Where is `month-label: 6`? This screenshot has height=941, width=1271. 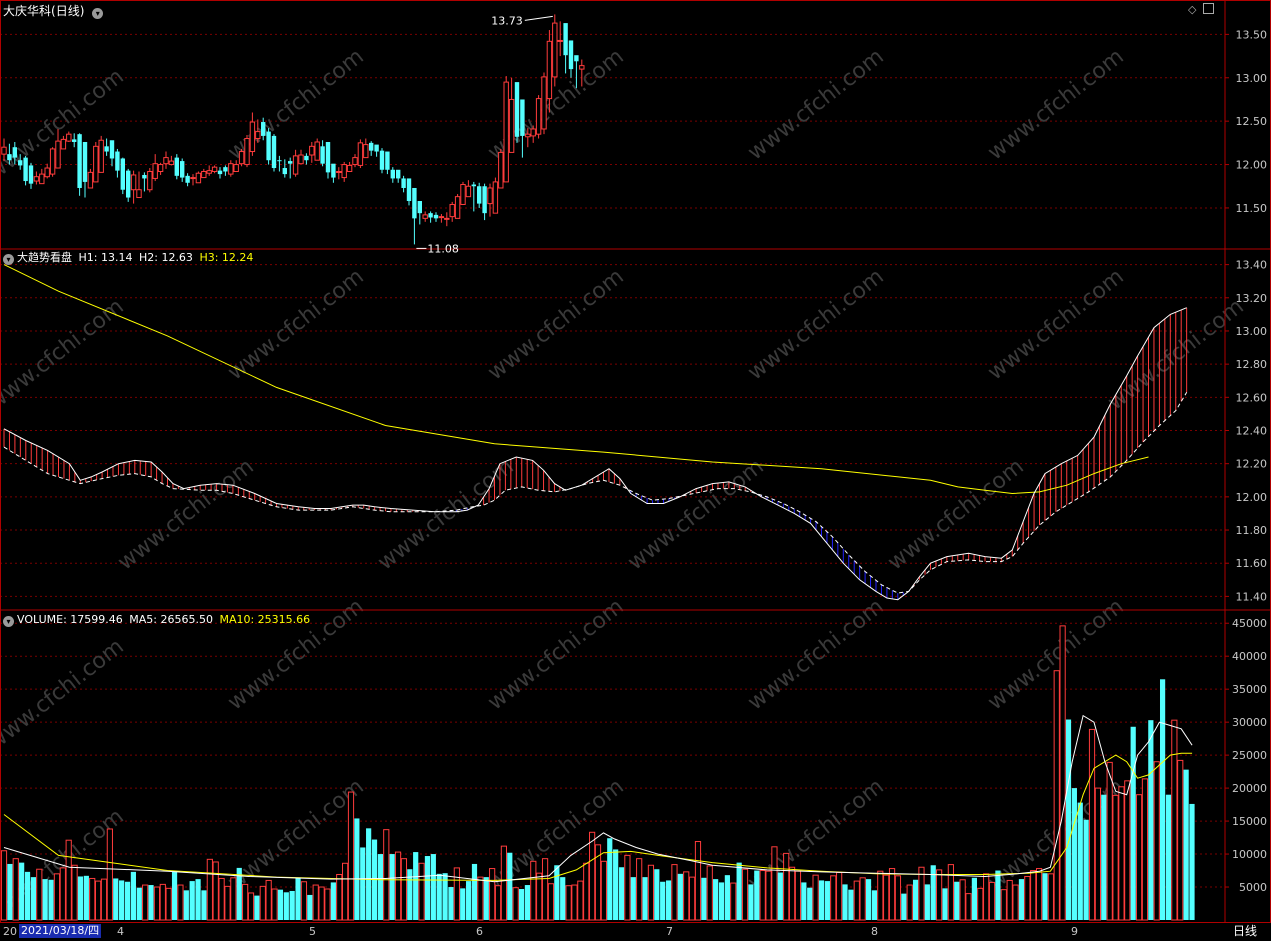
month-label: 6 is located at coordinates (479, 931).